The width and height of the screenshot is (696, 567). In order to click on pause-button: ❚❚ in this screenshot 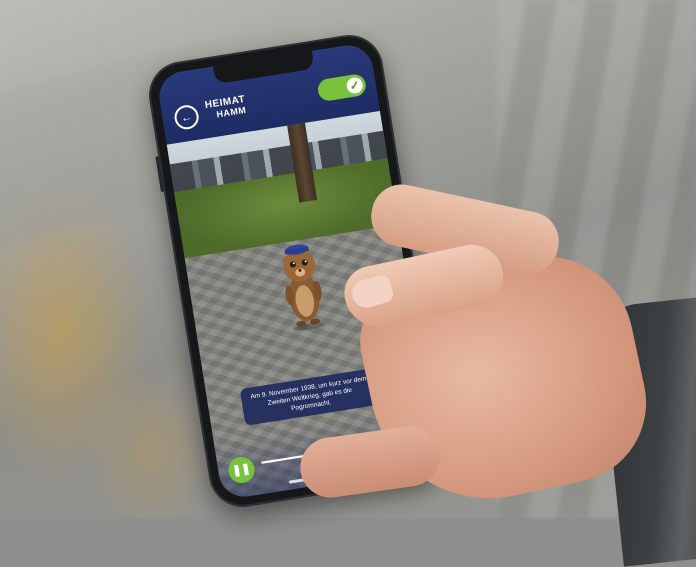, I will do `click(241, 470)`.